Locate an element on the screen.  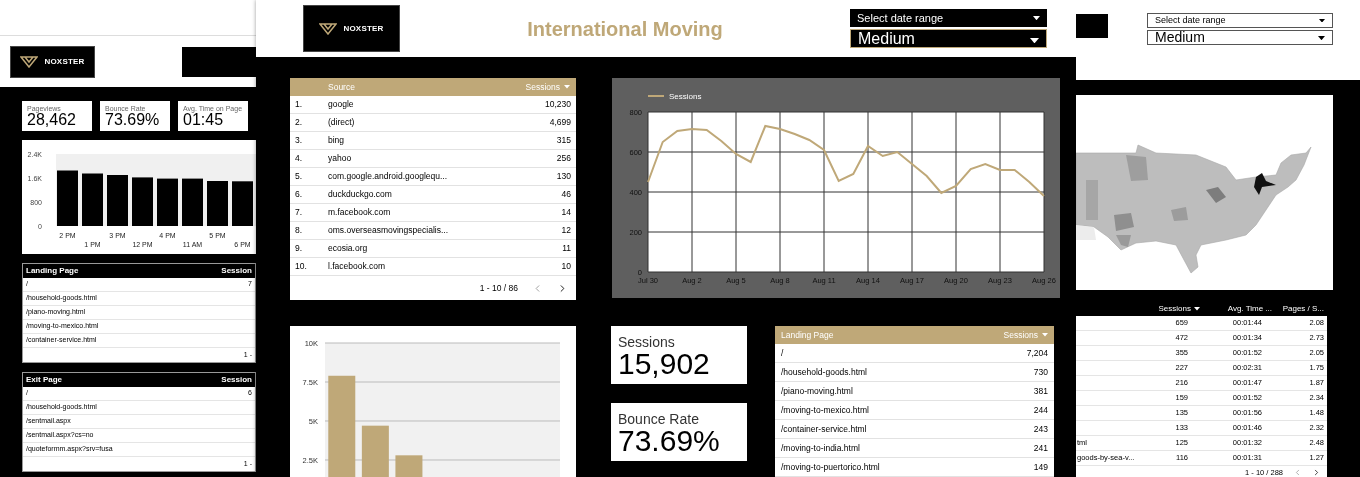
header-block is located at coordinates (1092, 26).